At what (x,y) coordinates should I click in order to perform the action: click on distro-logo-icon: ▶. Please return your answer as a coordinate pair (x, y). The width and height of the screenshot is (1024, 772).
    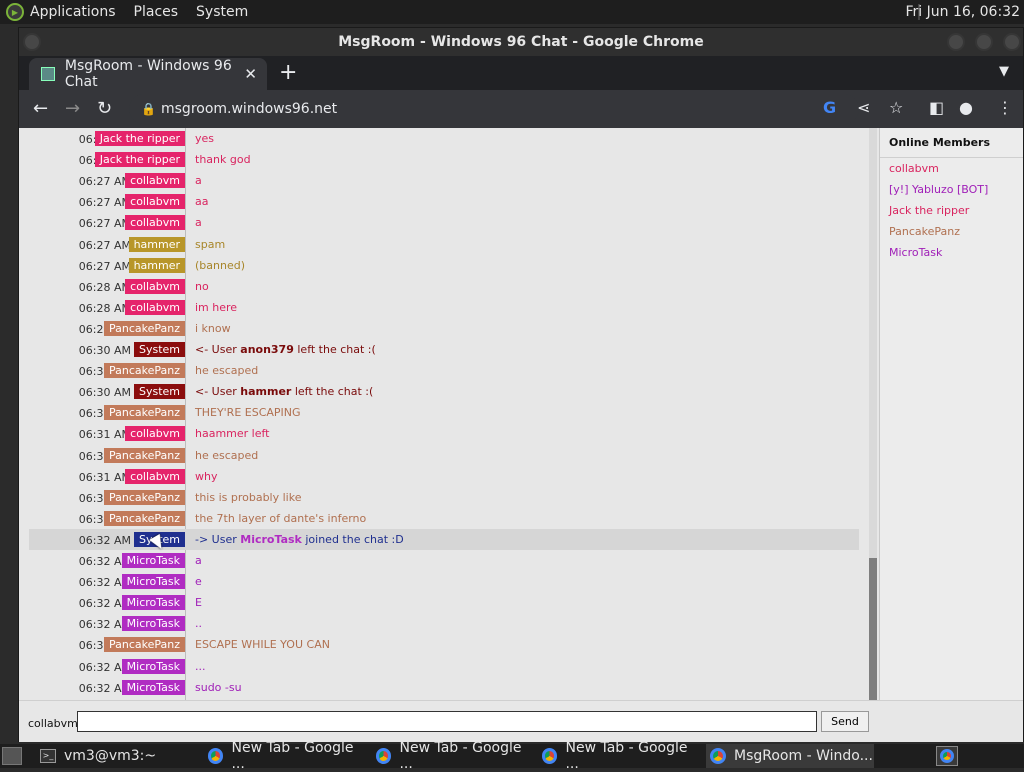
    Looking at the image, I should click on (15, 12).